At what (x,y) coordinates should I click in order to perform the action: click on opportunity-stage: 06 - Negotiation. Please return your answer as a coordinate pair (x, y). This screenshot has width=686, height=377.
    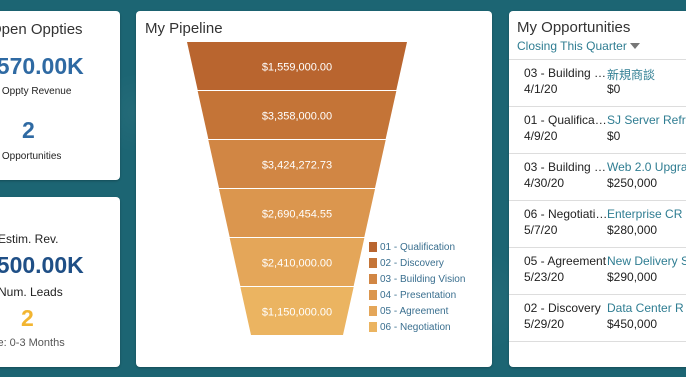
    Looking at the image, I should click on (566, 214).